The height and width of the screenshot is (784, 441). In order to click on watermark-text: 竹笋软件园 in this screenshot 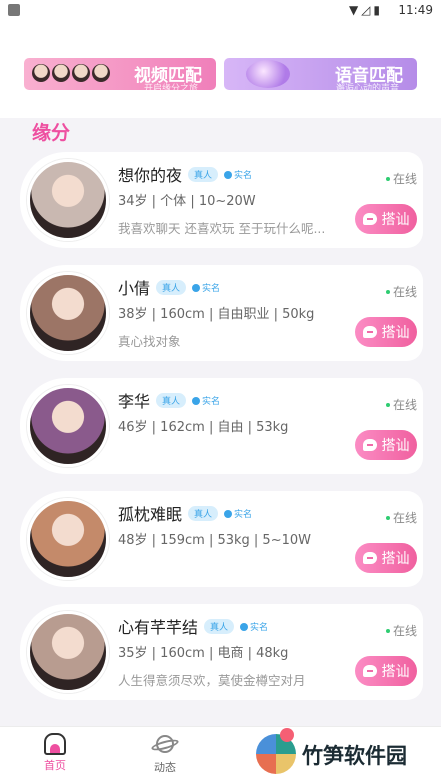, I will do `click(354, 756)`.